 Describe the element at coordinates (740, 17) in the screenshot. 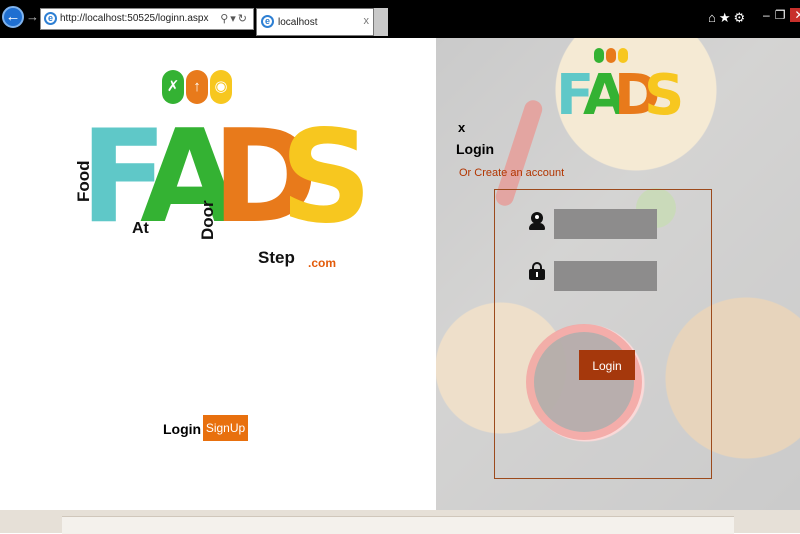

I see `settings-gear-icon: ⚙` at that location.